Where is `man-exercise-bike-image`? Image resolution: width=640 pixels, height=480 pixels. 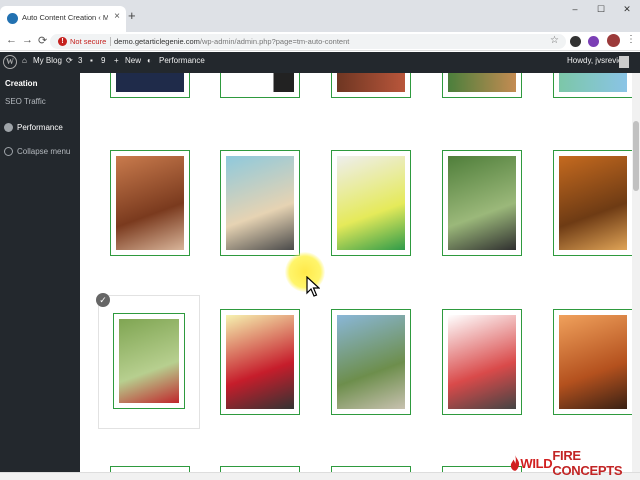 man-exercise-bike-image is located at coordinates (260, 362).